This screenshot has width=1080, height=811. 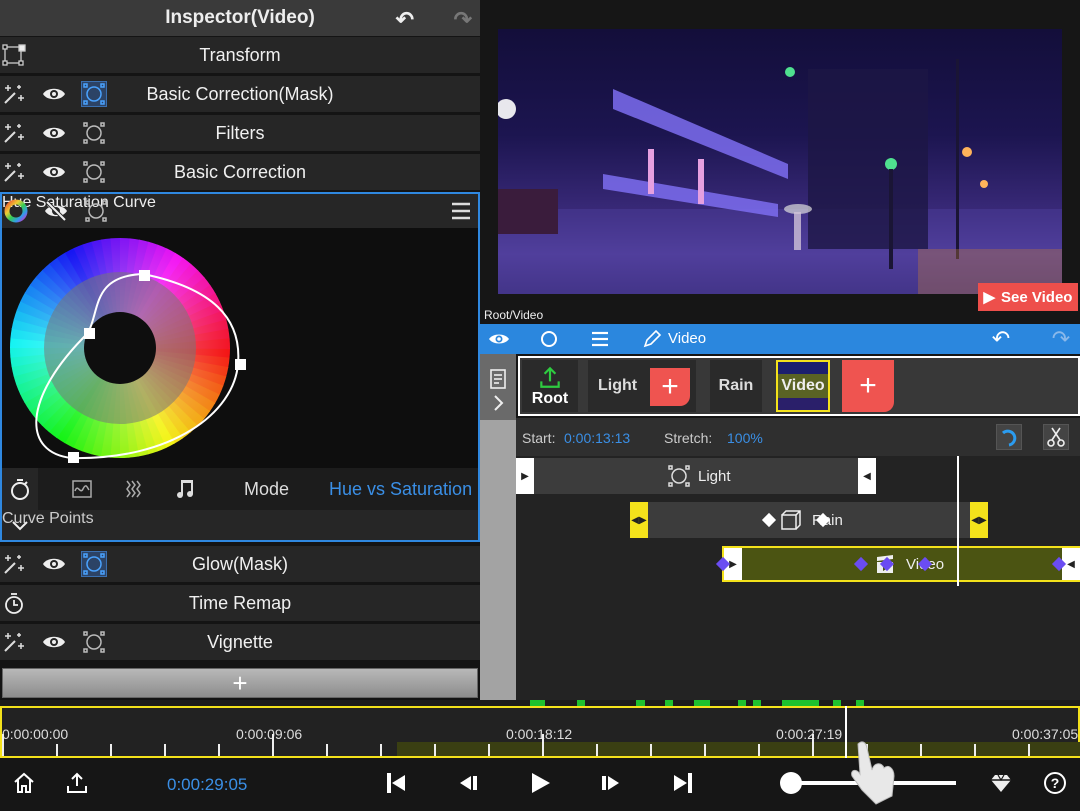 What do you see at coordinates (611, 783) in the screenshot?
I see `step-forward-icon` at bounding box center [611, 783].